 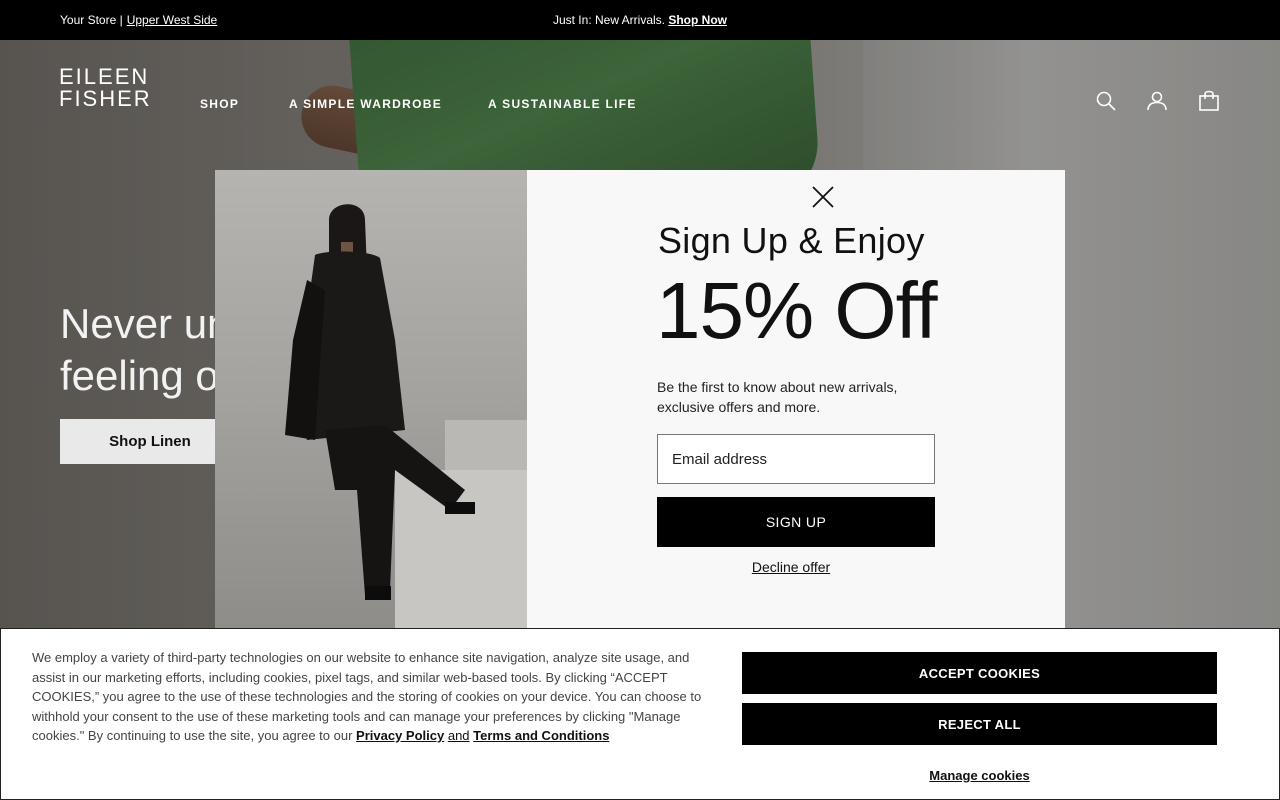 I want to click on sign-up-button: SIGN UP, so click(x=796, y=522).